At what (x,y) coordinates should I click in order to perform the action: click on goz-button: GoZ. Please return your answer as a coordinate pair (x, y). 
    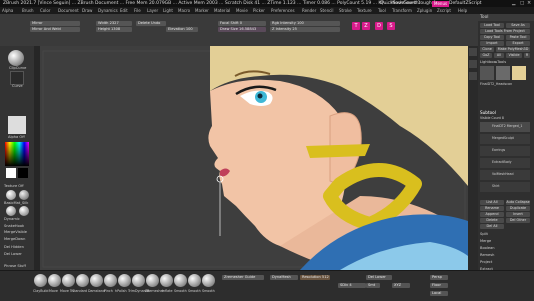
    Looking at the image, I should click on (486, 55).